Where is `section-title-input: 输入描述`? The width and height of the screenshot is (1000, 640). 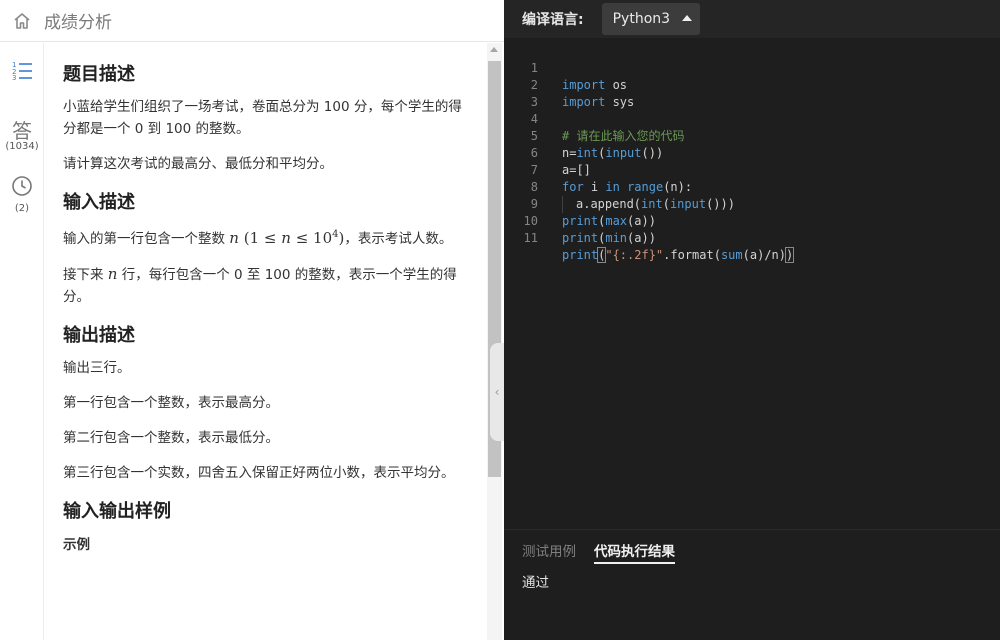 section-title-input: 输入描述 is located at coordinates (99, 202).